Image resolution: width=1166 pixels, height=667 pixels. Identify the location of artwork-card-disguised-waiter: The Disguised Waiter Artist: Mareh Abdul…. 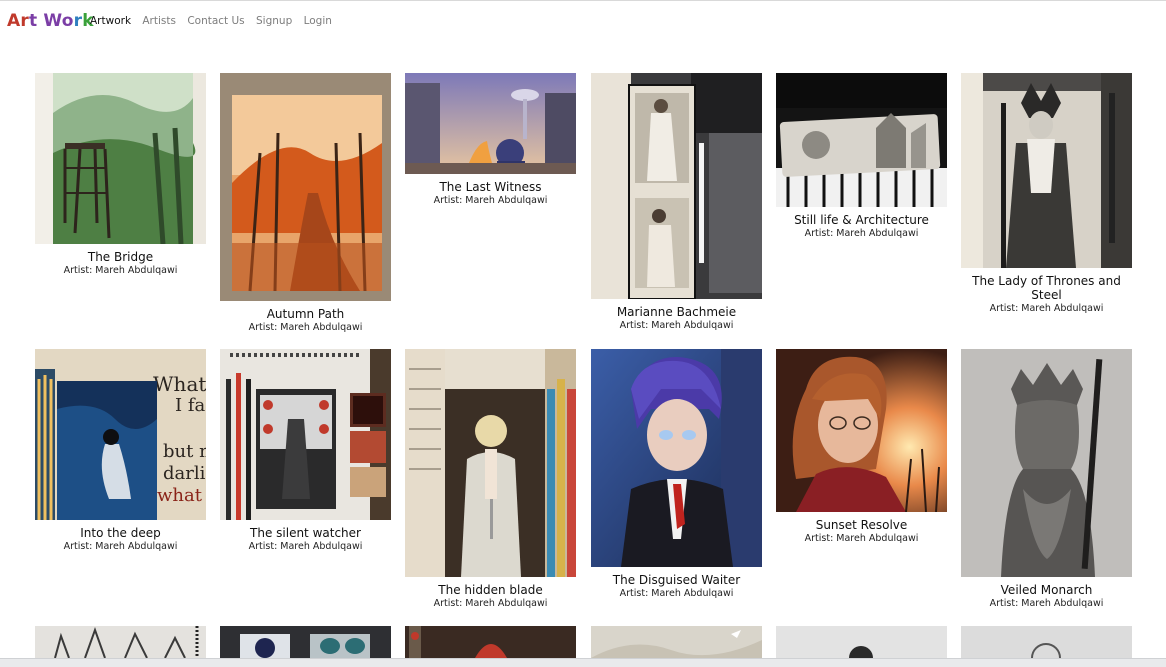
(676, 474).